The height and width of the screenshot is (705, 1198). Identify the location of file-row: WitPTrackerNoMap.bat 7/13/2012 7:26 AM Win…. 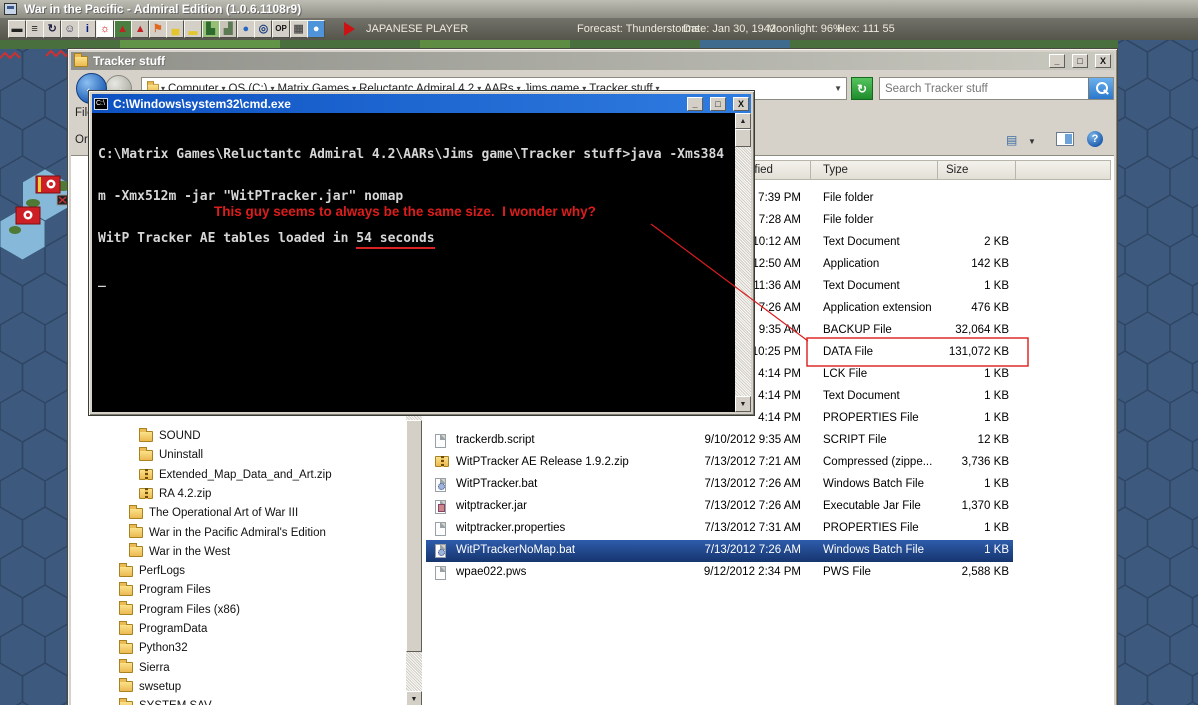
(719, 551).